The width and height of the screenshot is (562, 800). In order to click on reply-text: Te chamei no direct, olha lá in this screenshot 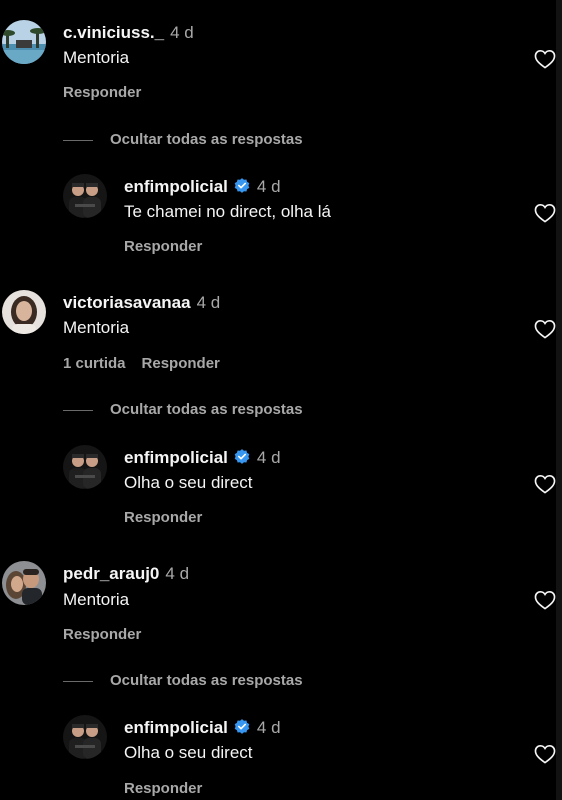, I will do `click(227, 211)`.